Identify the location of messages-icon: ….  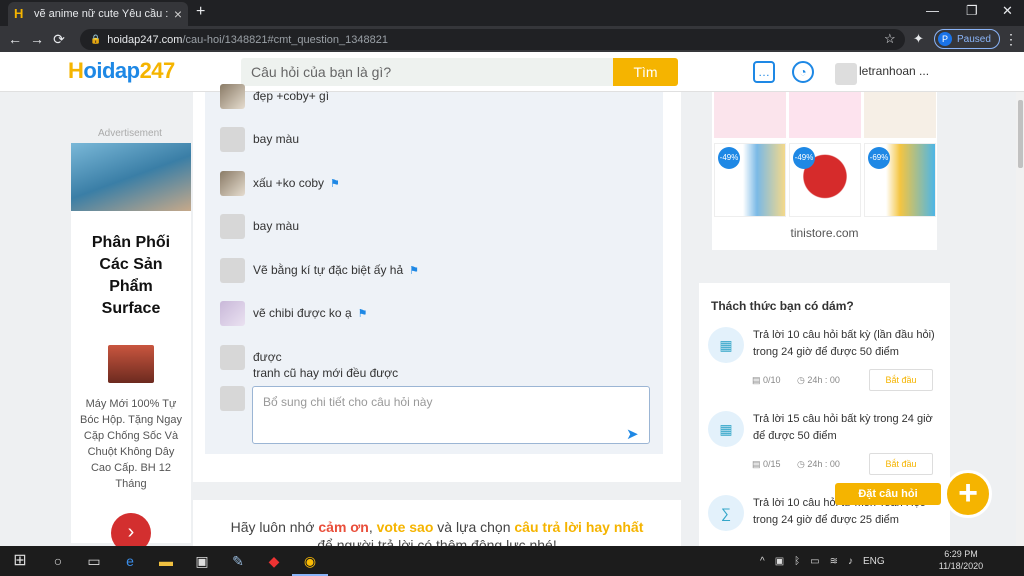
(764, 72).